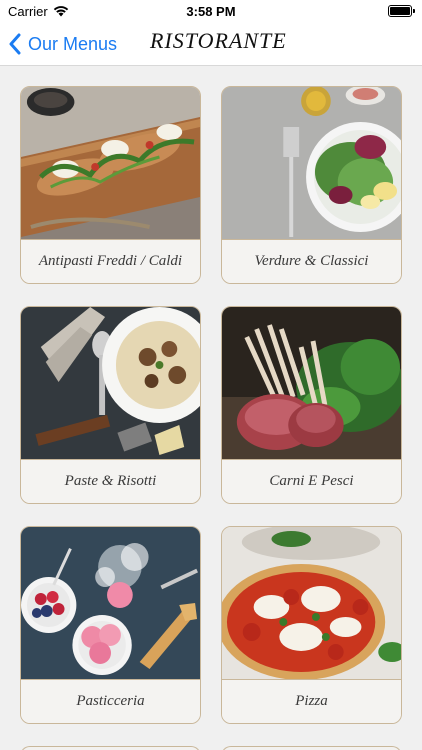  I want to click on back-label: Our Menus, so click(73, 43).